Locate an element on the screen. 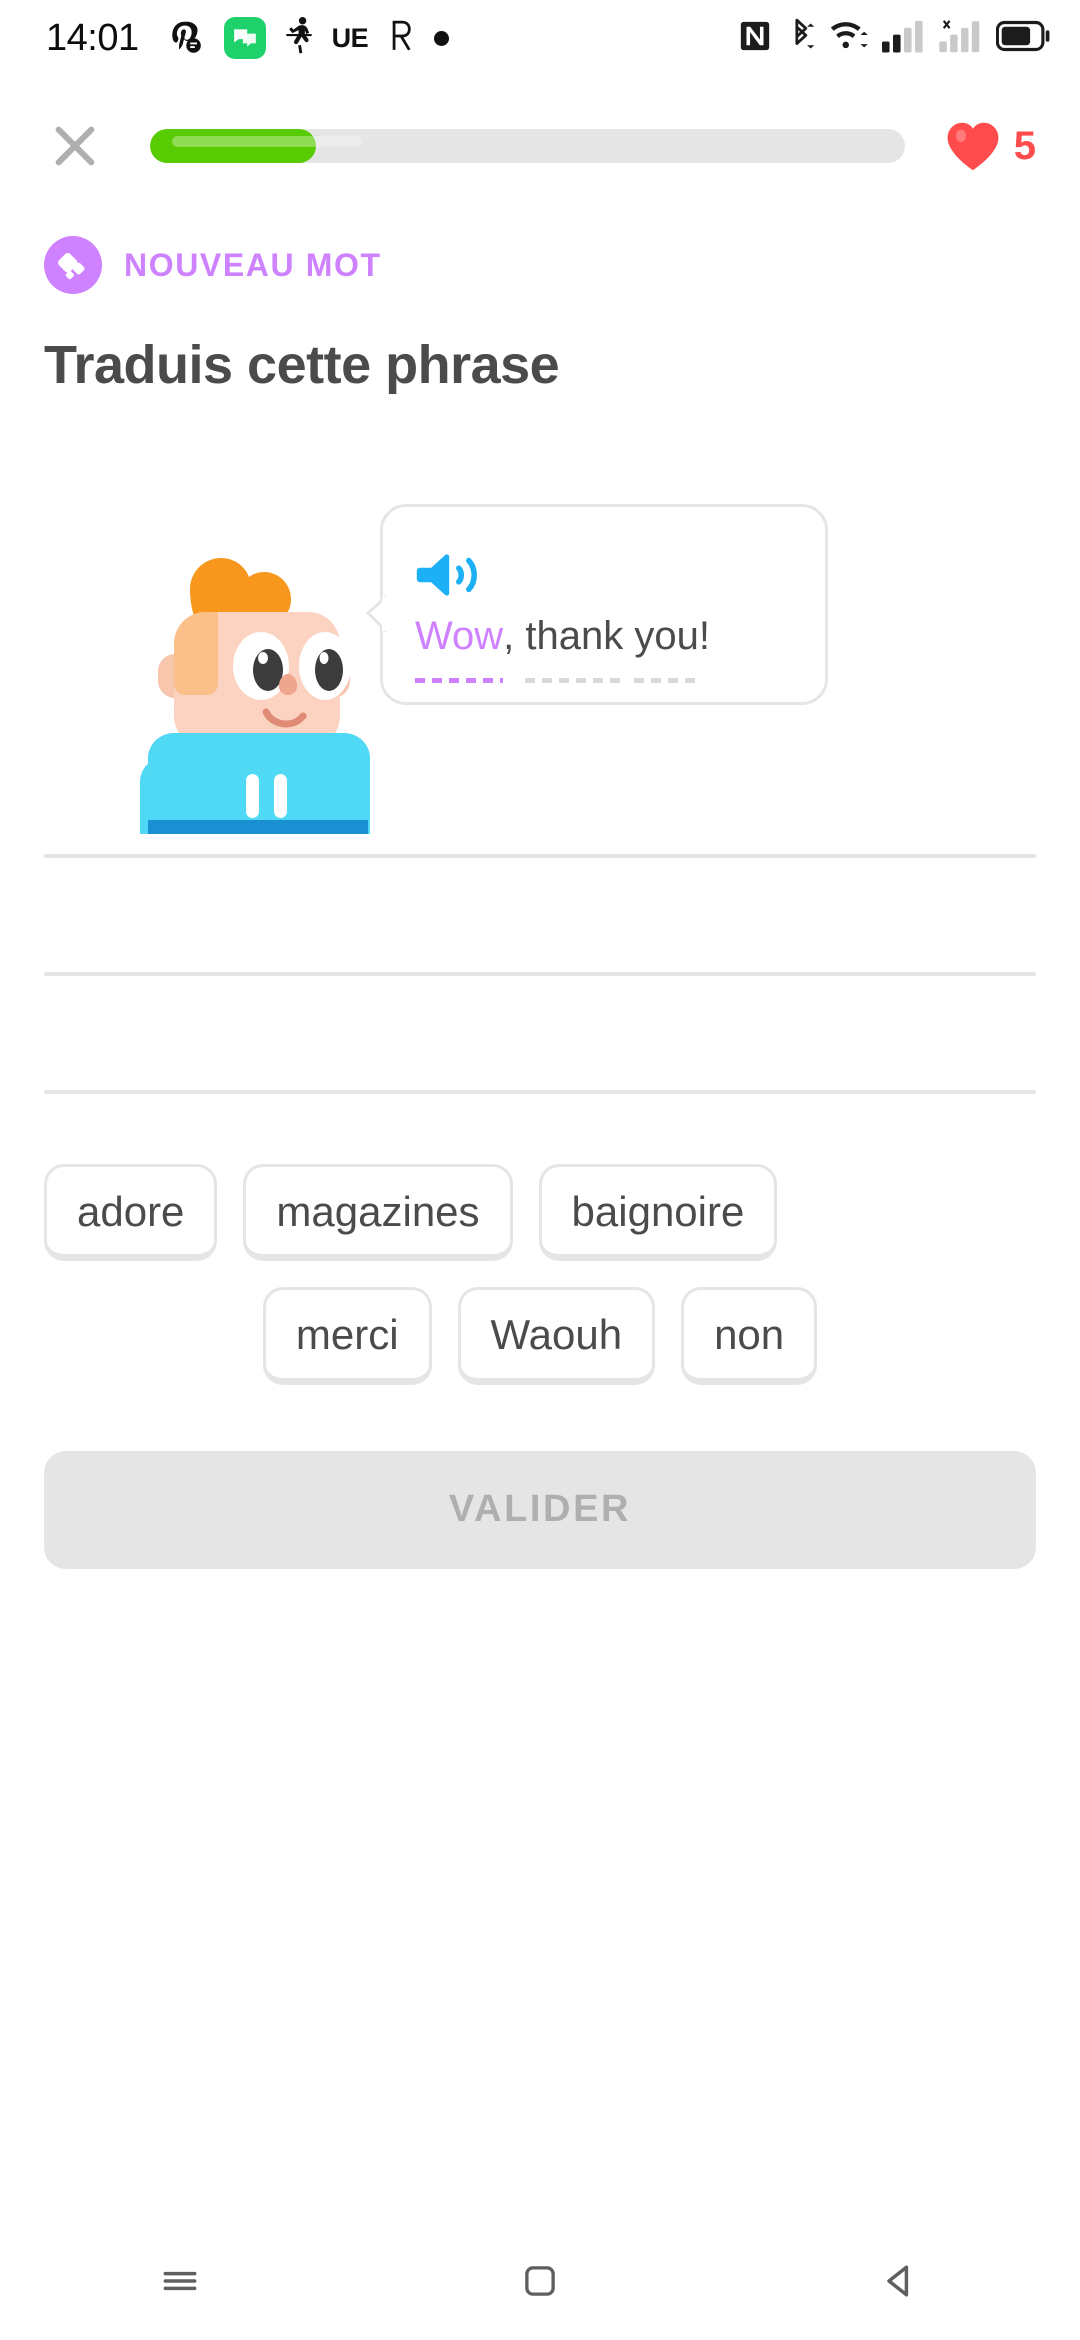 Image resolution: width=1080 pixels, height=2340 pixels. answer-line is located at coordinates (540, 1092).